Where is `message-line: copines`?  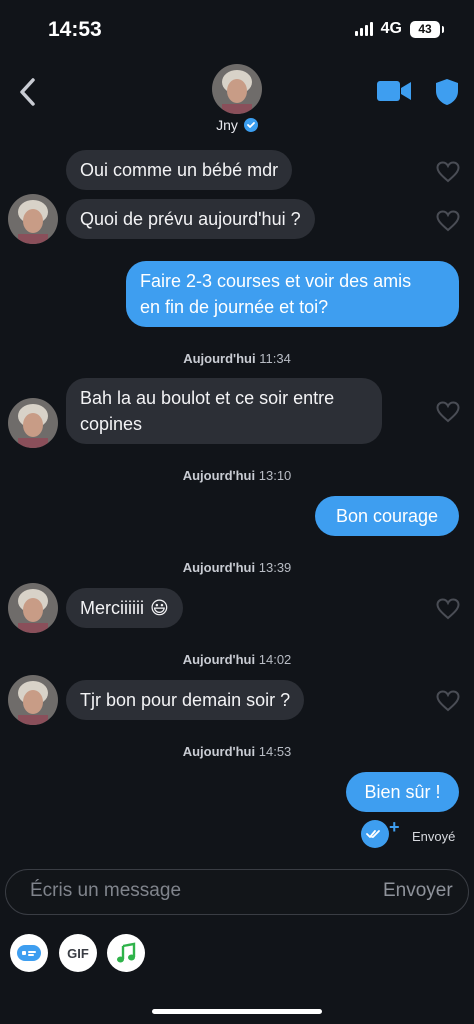
message-line: copines is located at coordinates (111, 424).